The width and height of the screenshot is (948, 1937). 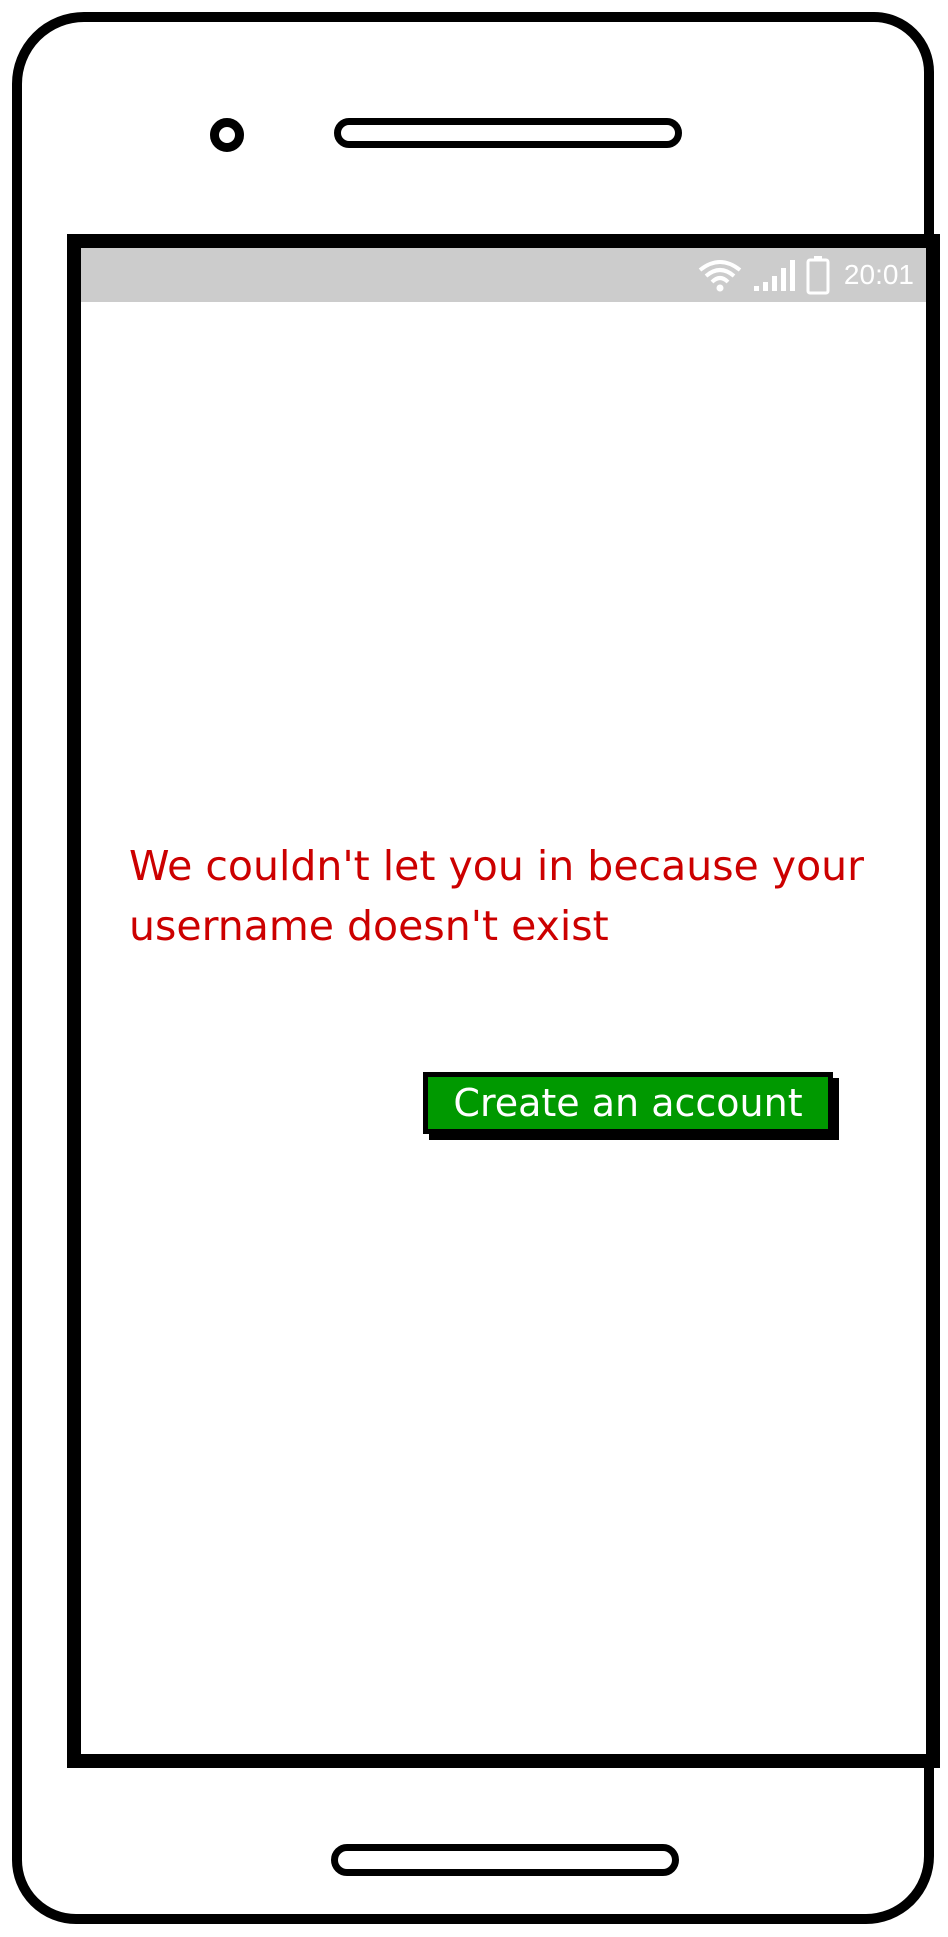 What do you see at coordinates (508, 133) in the screenshot?
I see `earpiece-speaker` at bounding box center [508, 133].